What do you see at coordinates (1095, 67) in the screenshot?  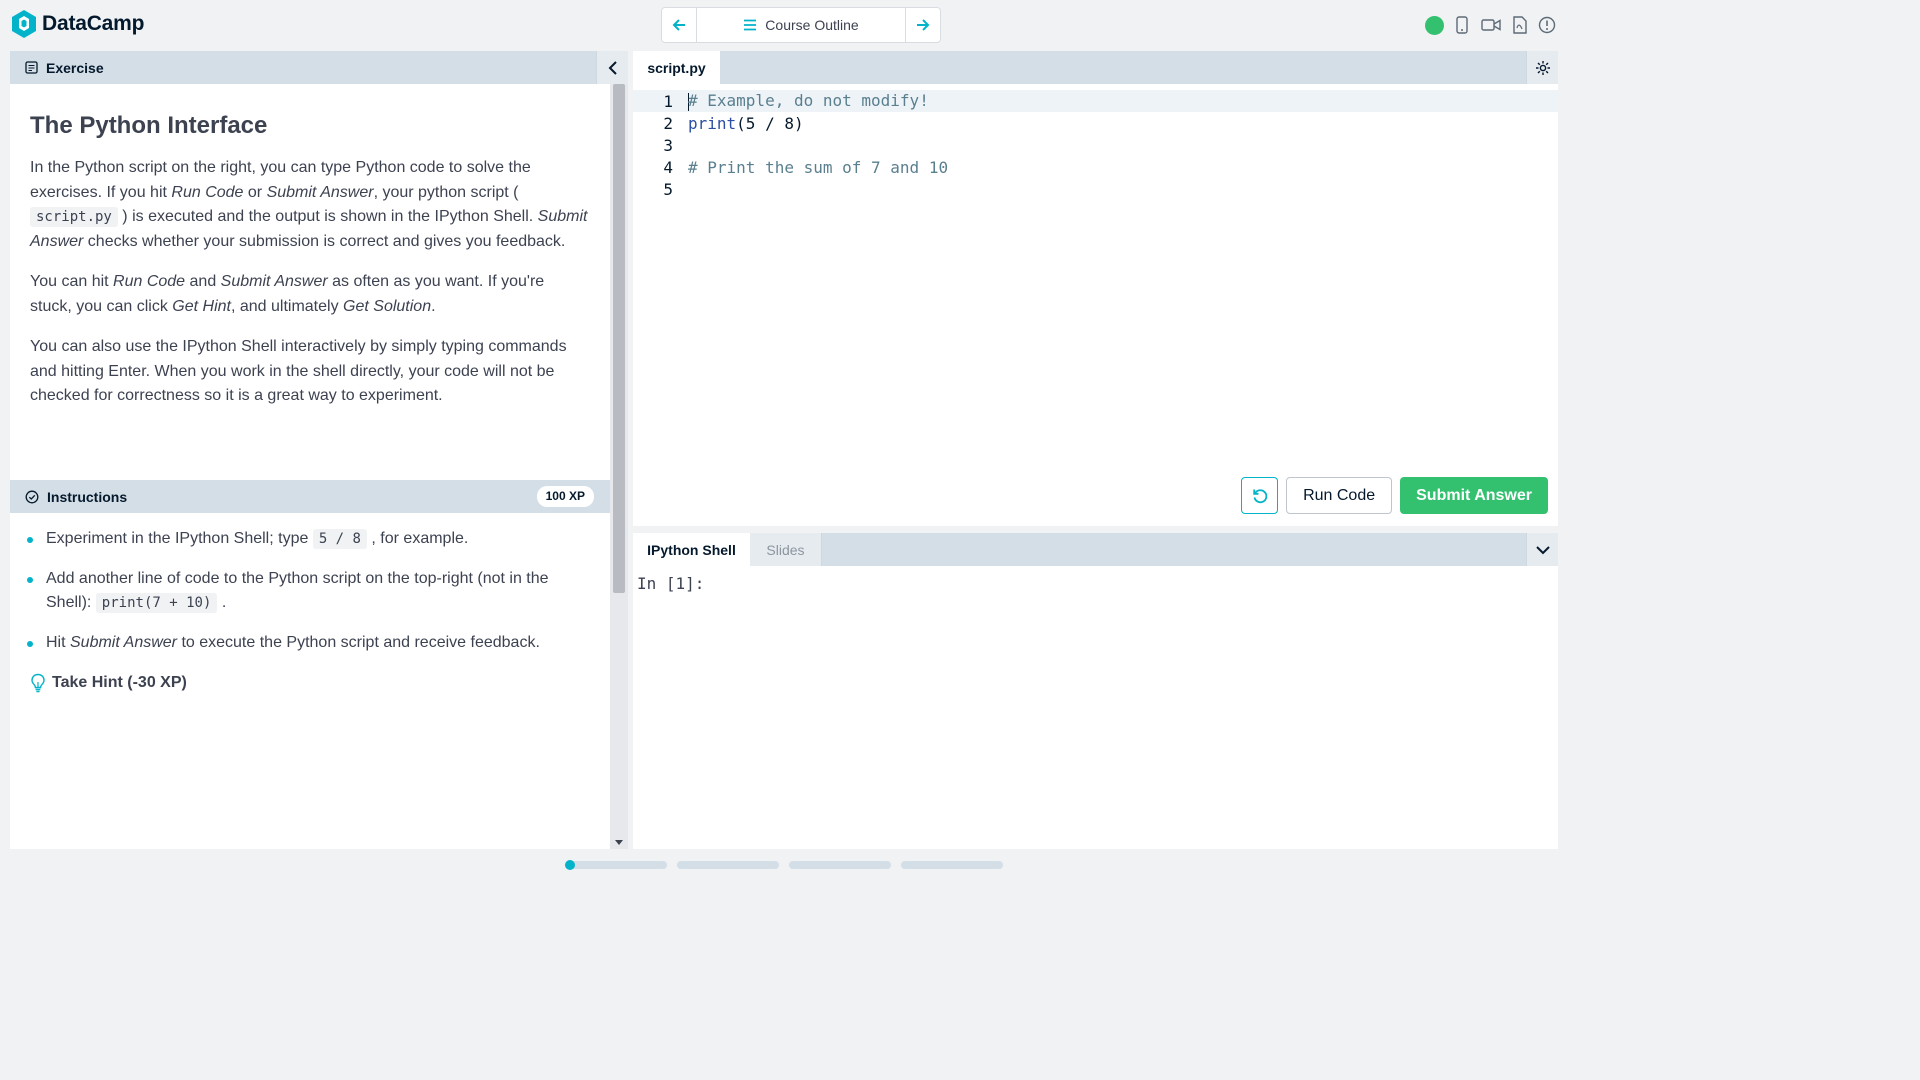 I see `editor-tab-bar: script.py` at bounding box center [1095, 67].